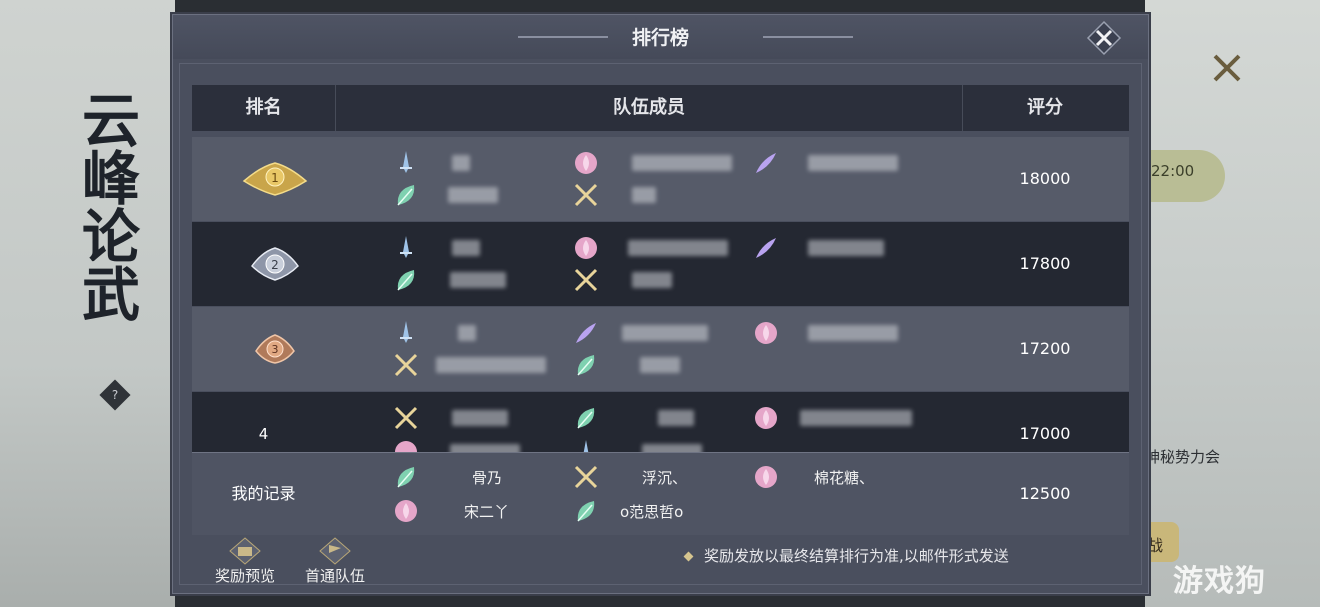  Describe the element at coordinates (688, 556) in the screenshot. I see `diamond-icon` at that location.